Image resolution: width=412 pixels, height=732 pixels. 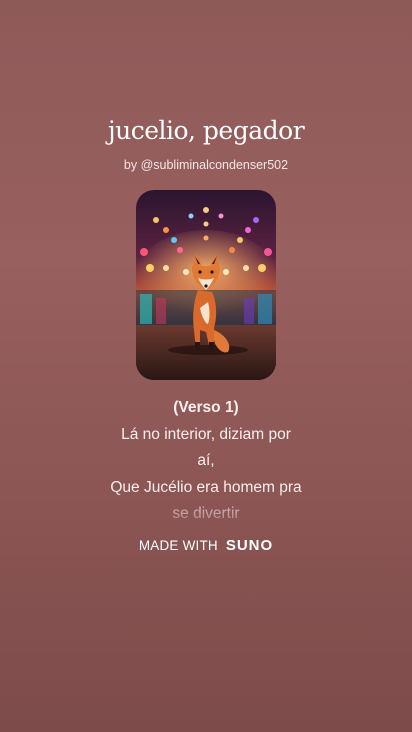 I want to click on song-title: jucelio, pegador, so click(x=206, y=130).